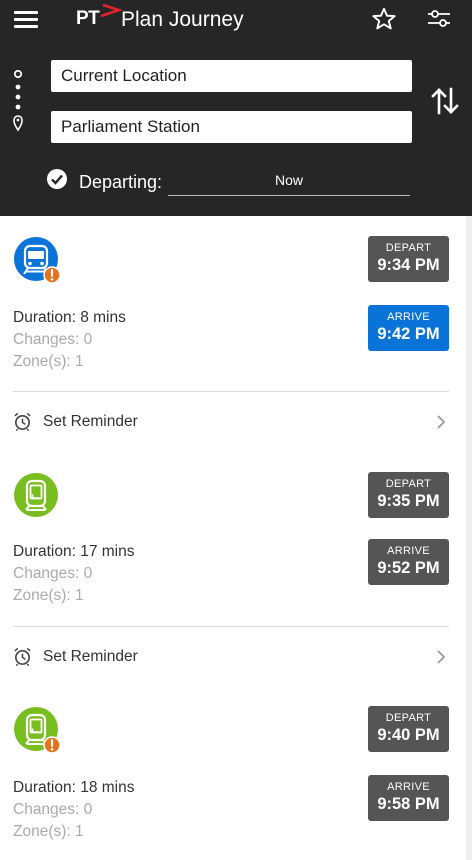 This screenshot has width=472, height=860. I want to click on top-bar: PT Plan Journey, so click(236, 21).